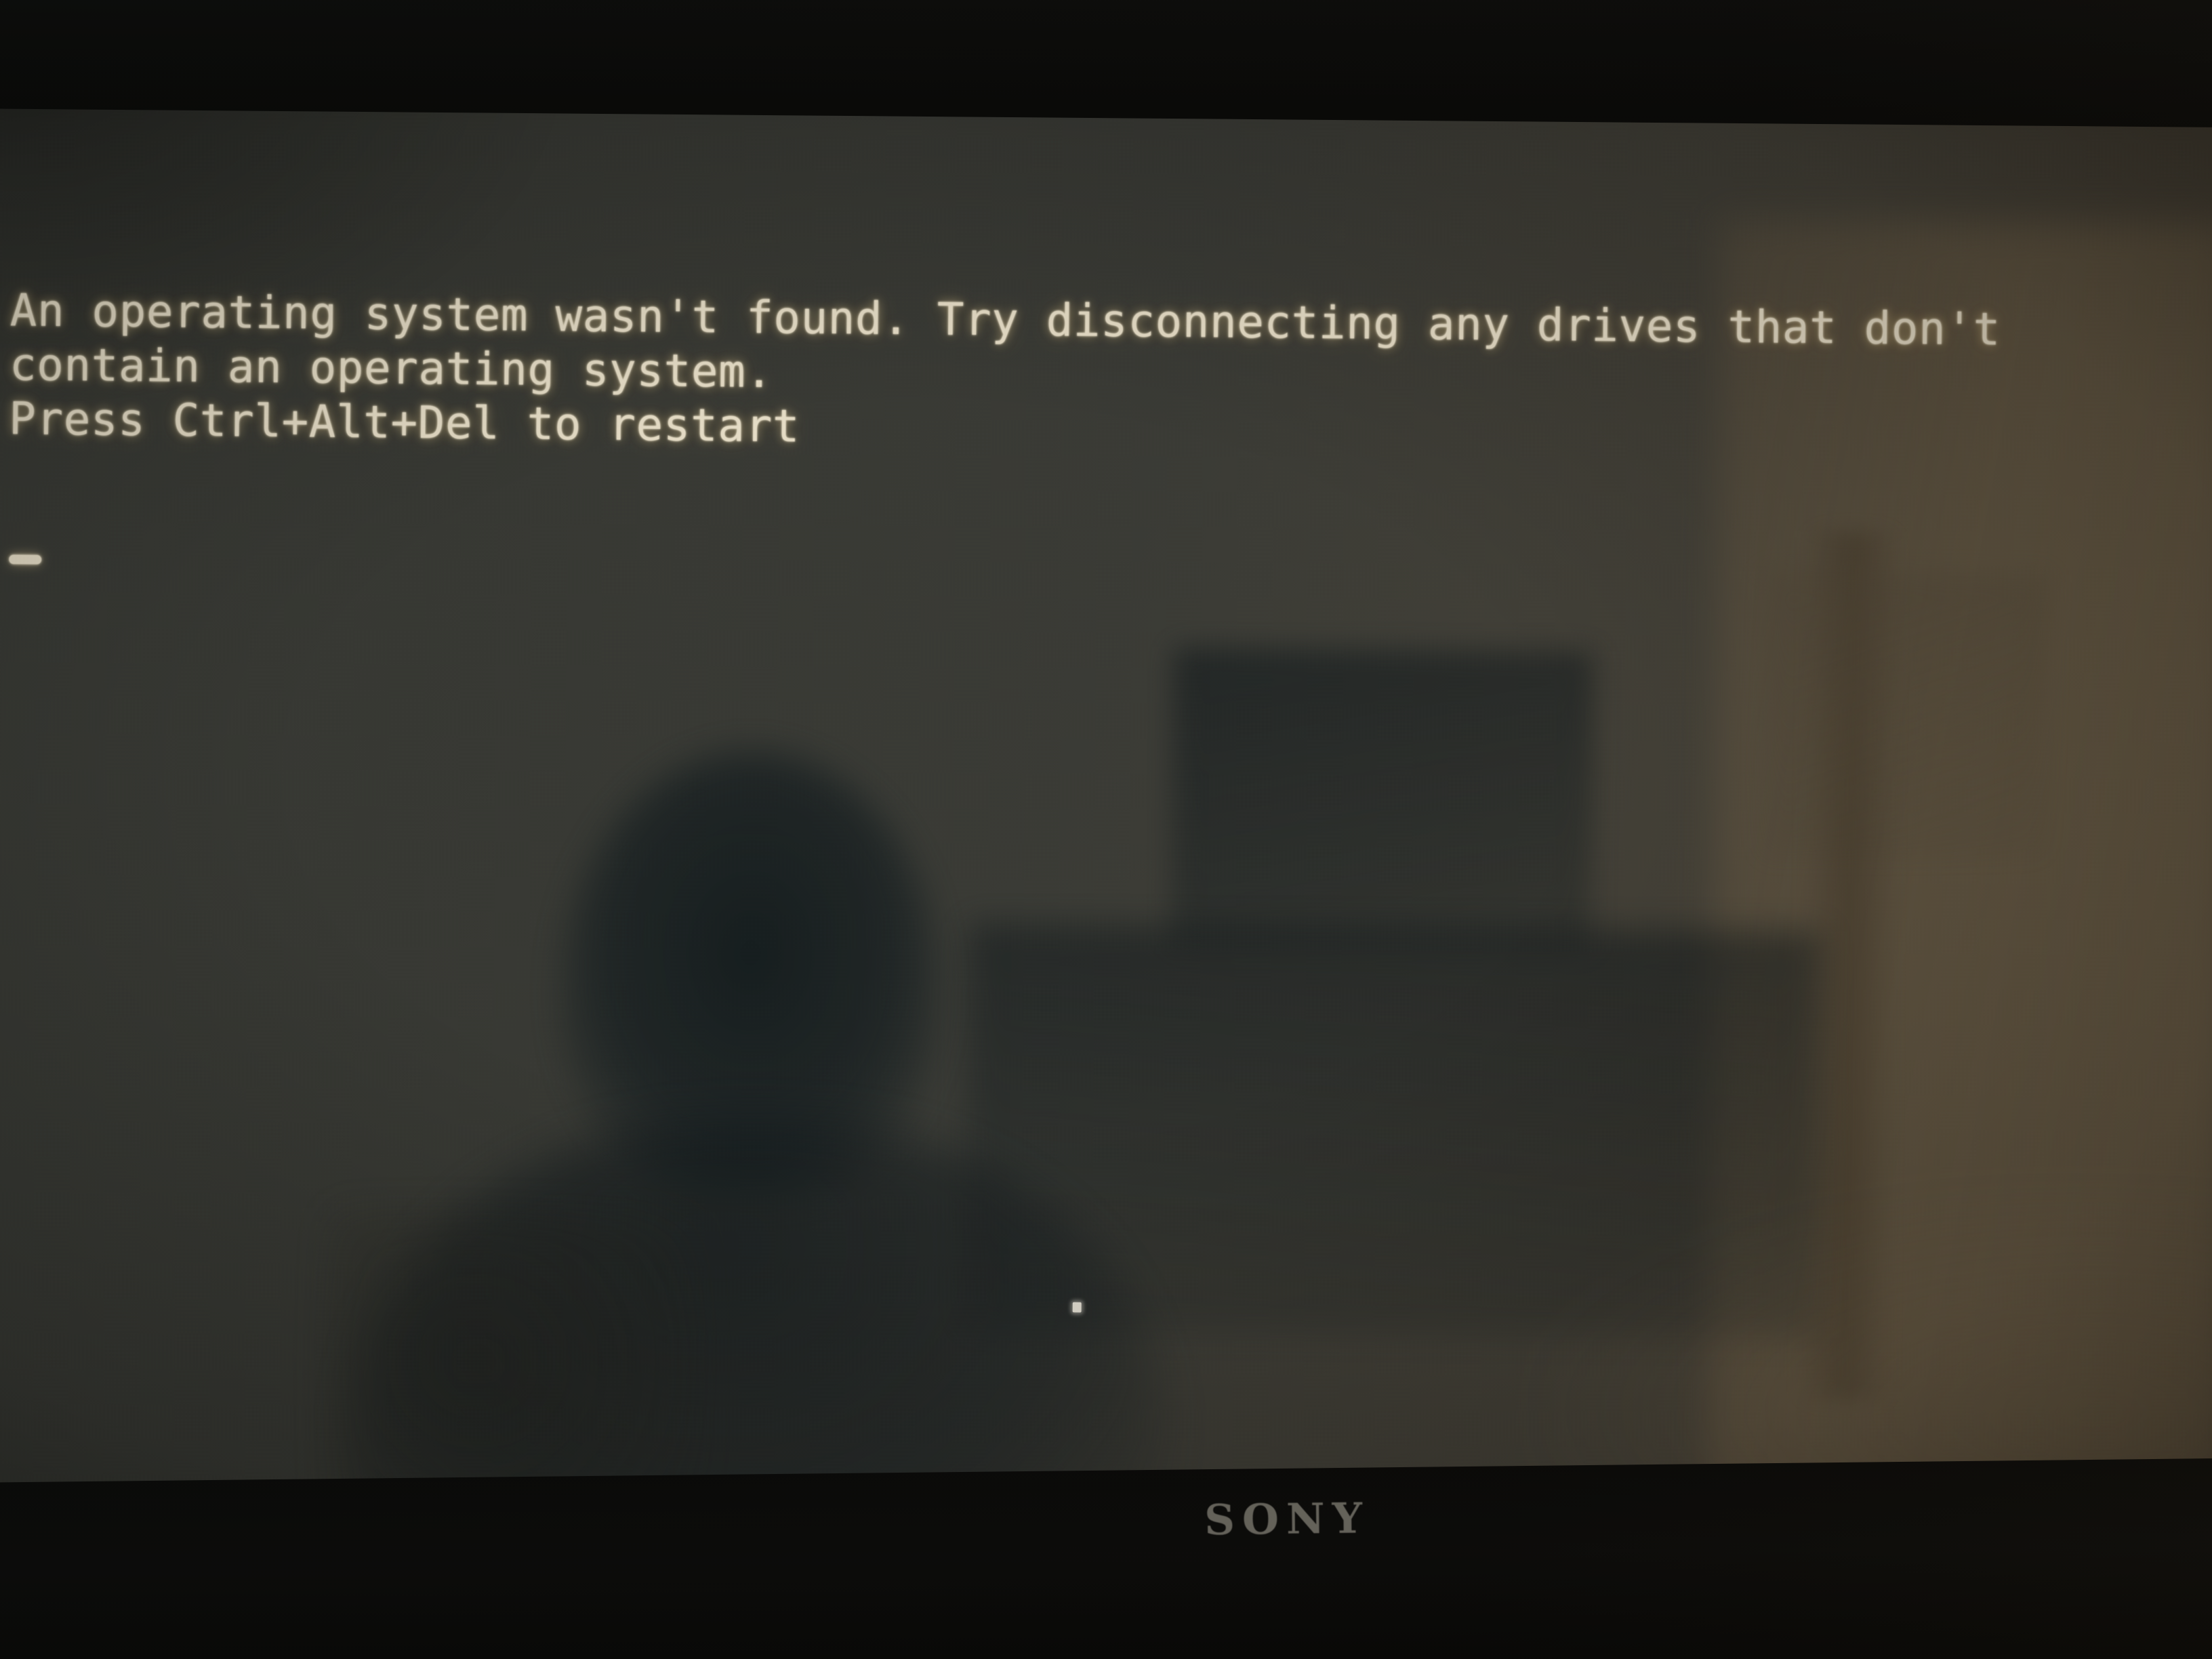  Describe the element at coordinates (26, 559) in the screenshot. I see `text-cursor` at that location.